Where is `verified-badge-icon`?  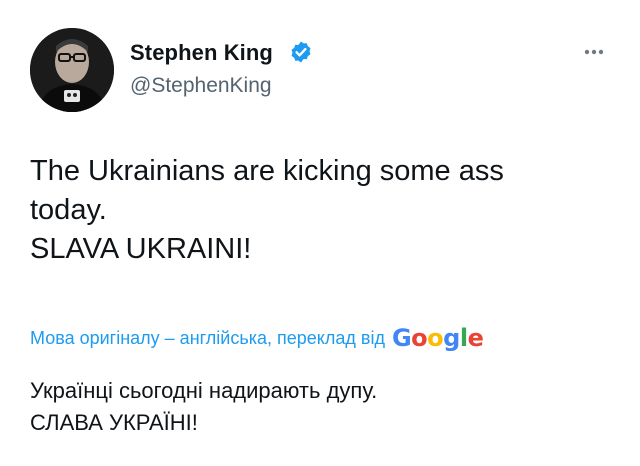 verified-badge-icon is located at coordinates (301, 52).